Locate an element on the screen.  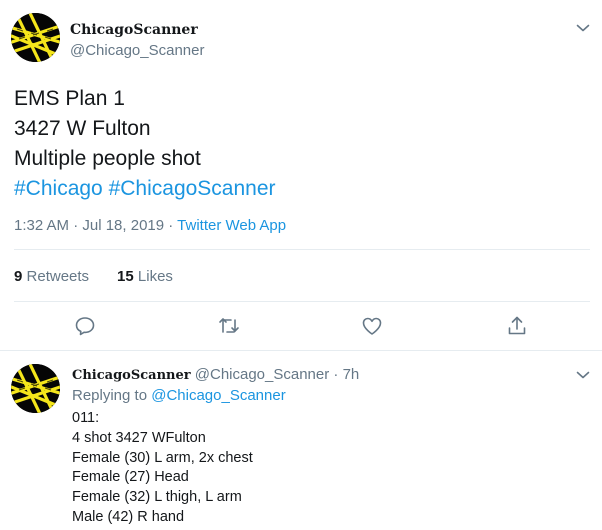
heart-icon is located at coordinates (372, 326).